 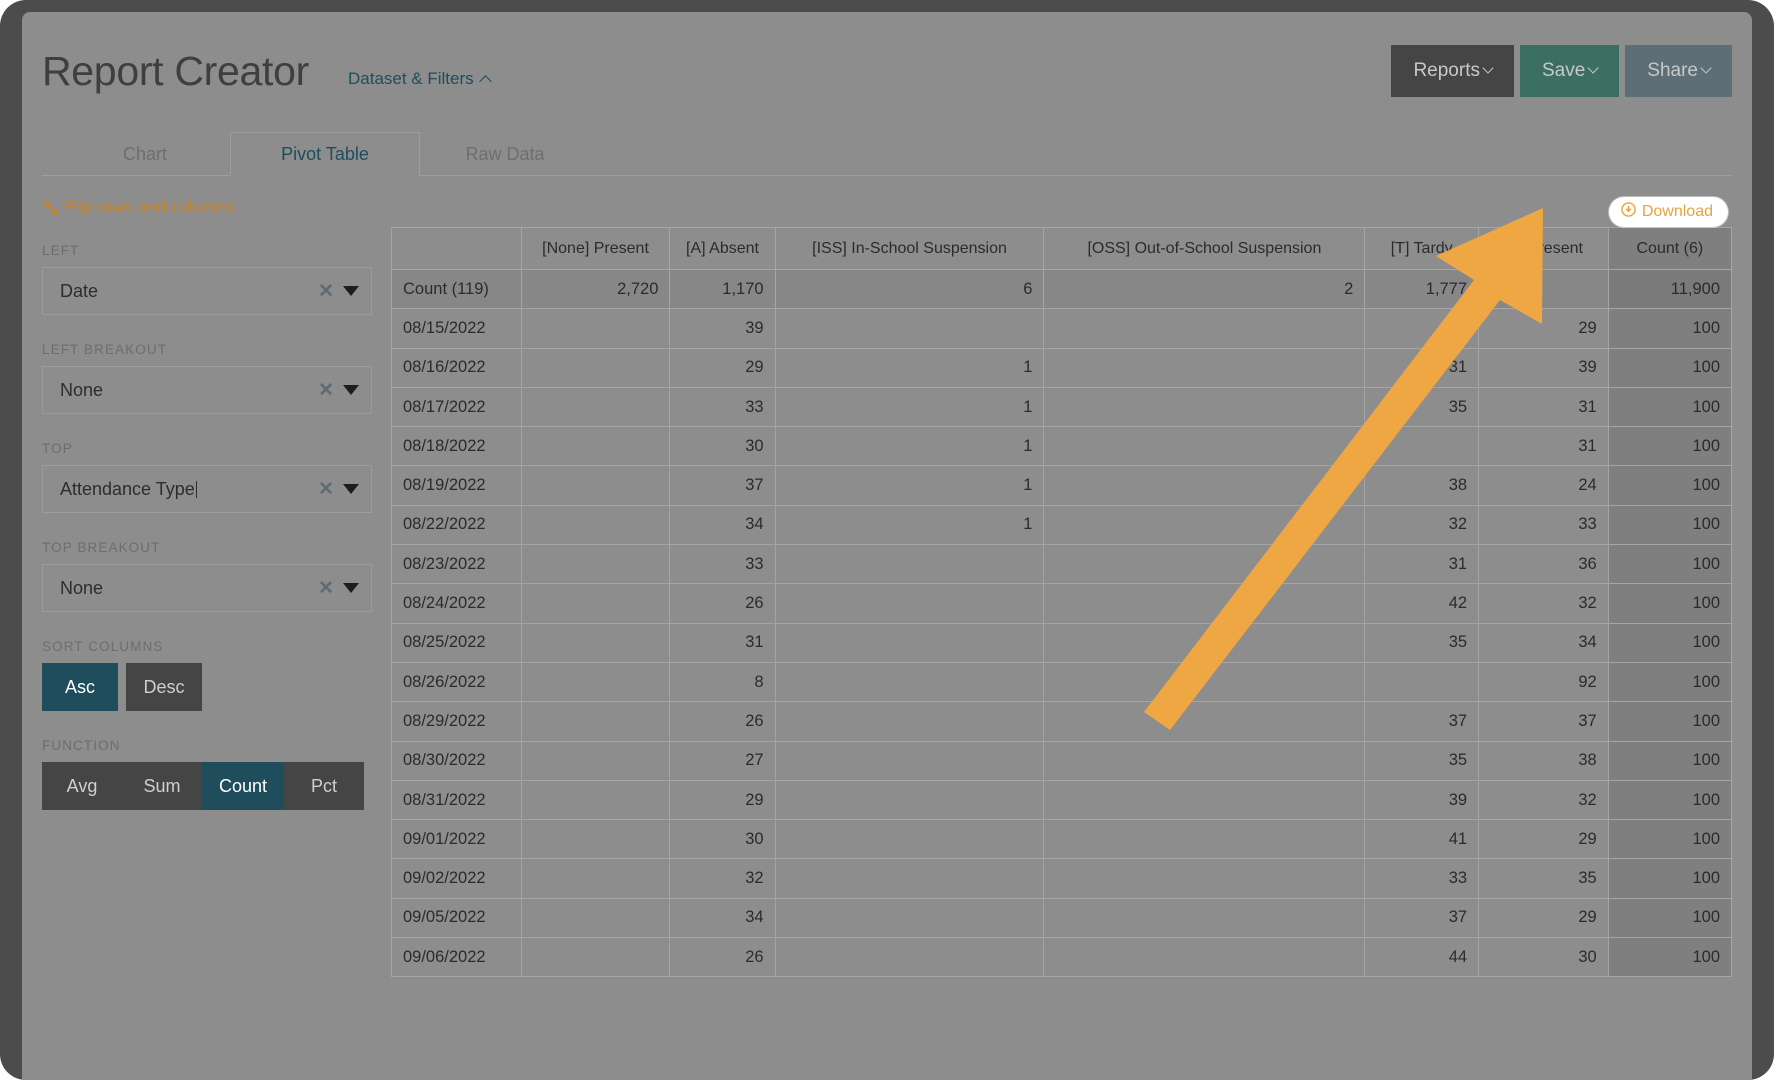 I want to click on table-row: 08/30/2022 27 35 38 100, so click(x=1061, y=760).